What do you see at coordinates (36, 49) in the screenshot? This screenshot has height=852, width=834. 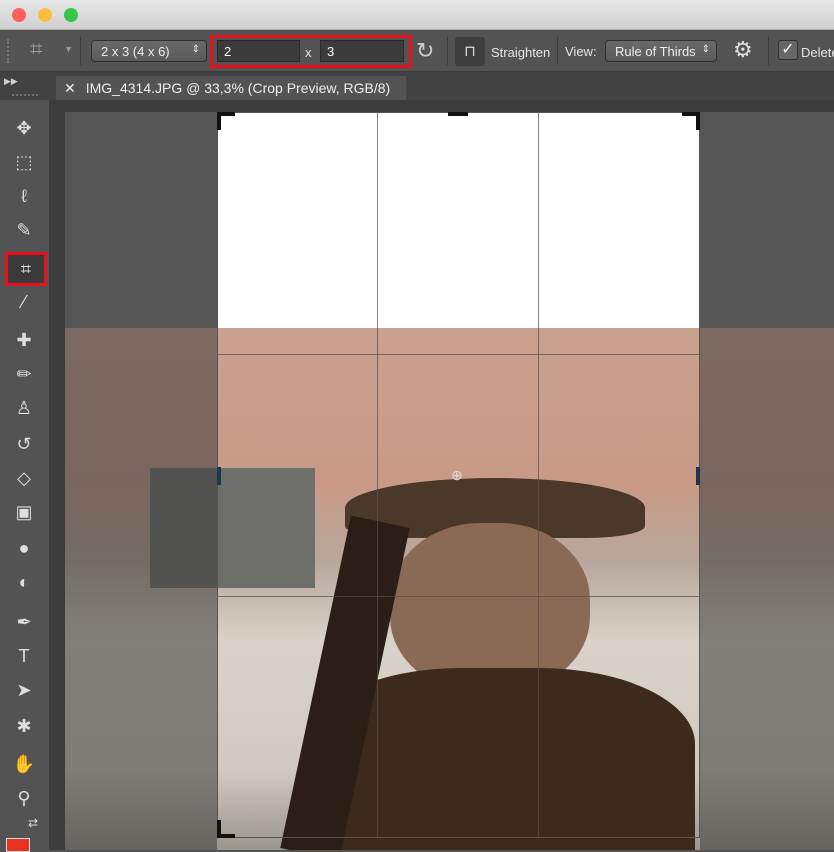 I see `crop-tool-preset-icon: ⌗` at bounding box center [36, 49].